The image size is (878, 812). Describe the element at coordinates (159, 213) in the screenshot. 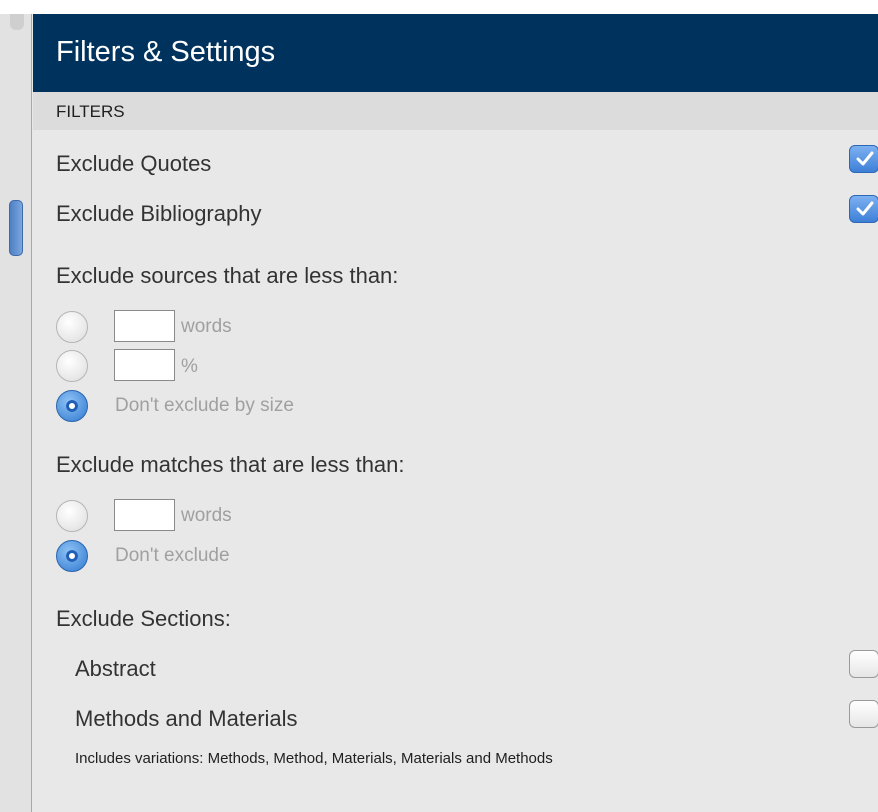

I see `exclude-bibliography-label: Exclude Bibliography` at that location.